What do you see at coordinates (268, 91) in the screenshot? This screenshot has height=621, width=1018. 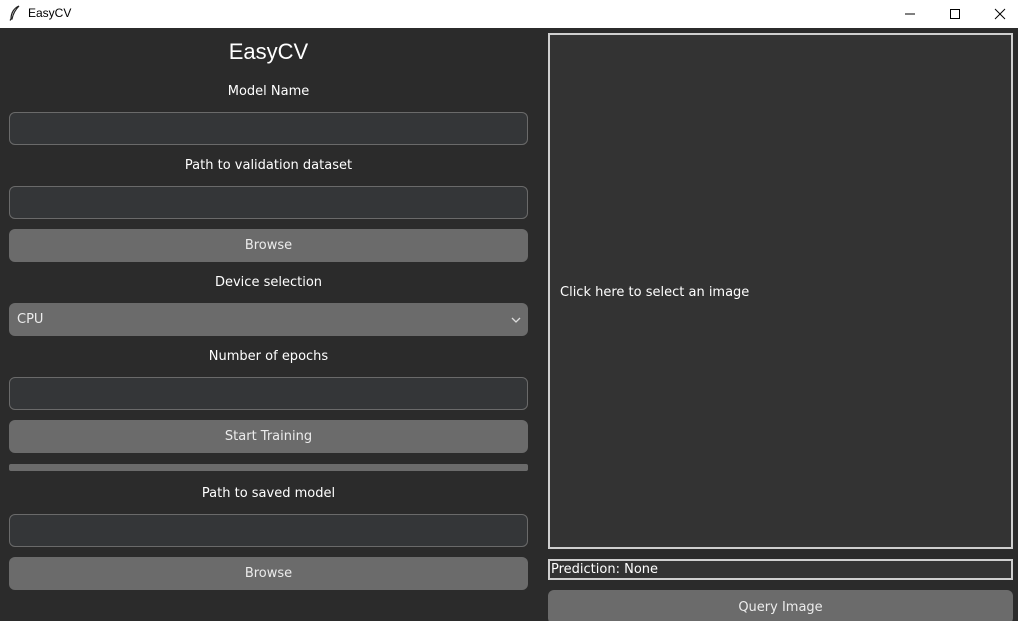 I see `model-name-label: Model Name` at bounding box center [268, 91].